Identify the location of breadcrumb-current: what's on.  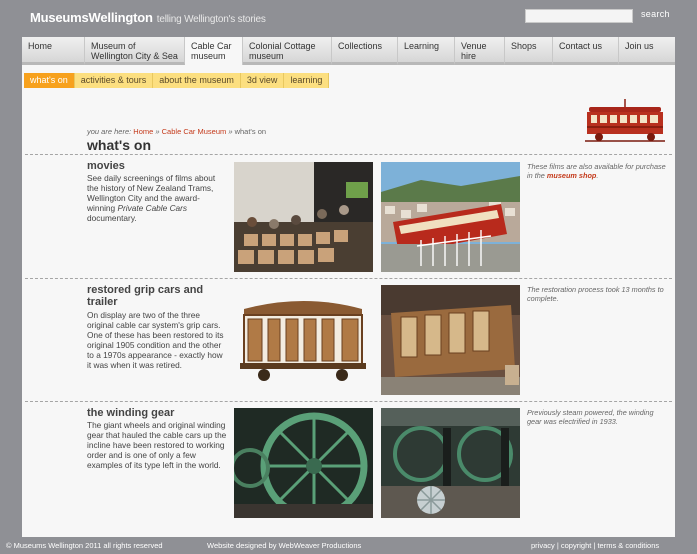
(250, 131).